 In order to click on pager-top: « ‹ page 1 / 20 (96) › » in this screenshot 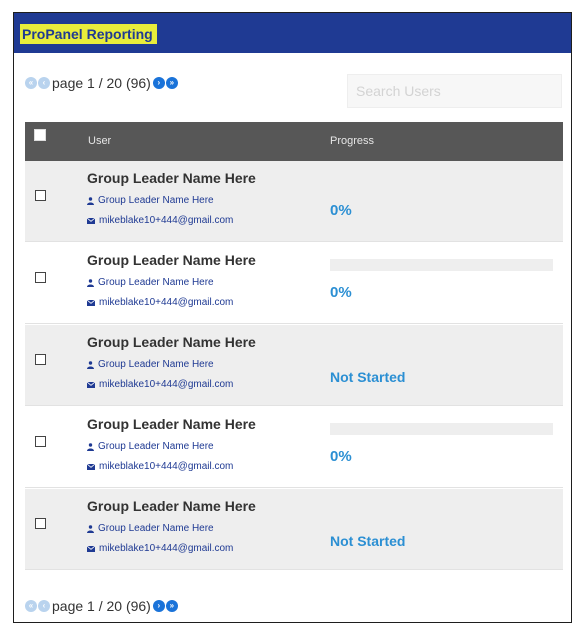, I will do `click(102, 83)`.